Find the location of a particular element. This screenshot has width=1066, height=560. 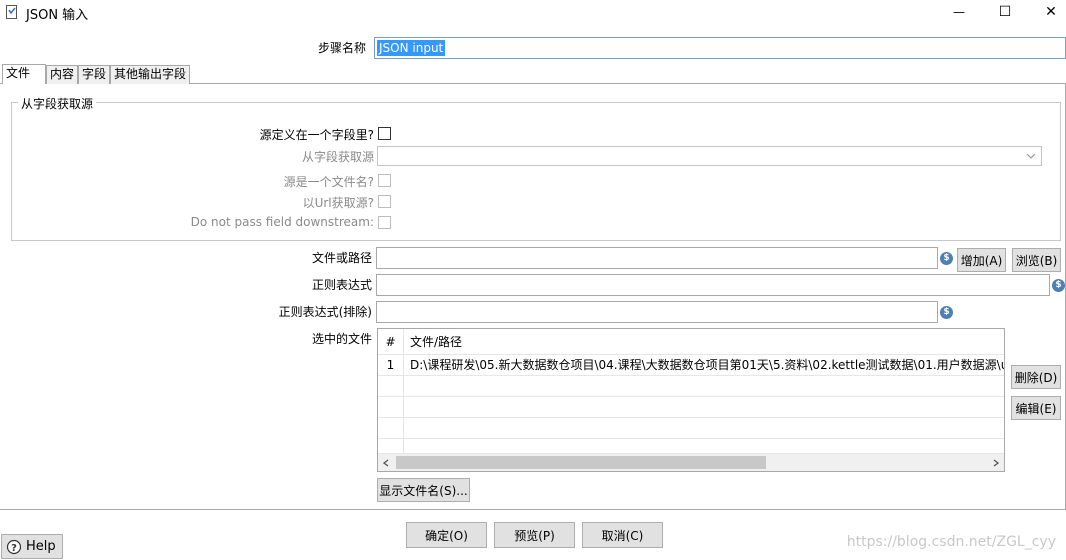

preview-button: 预览(P) is located at coordinates (534, 535).